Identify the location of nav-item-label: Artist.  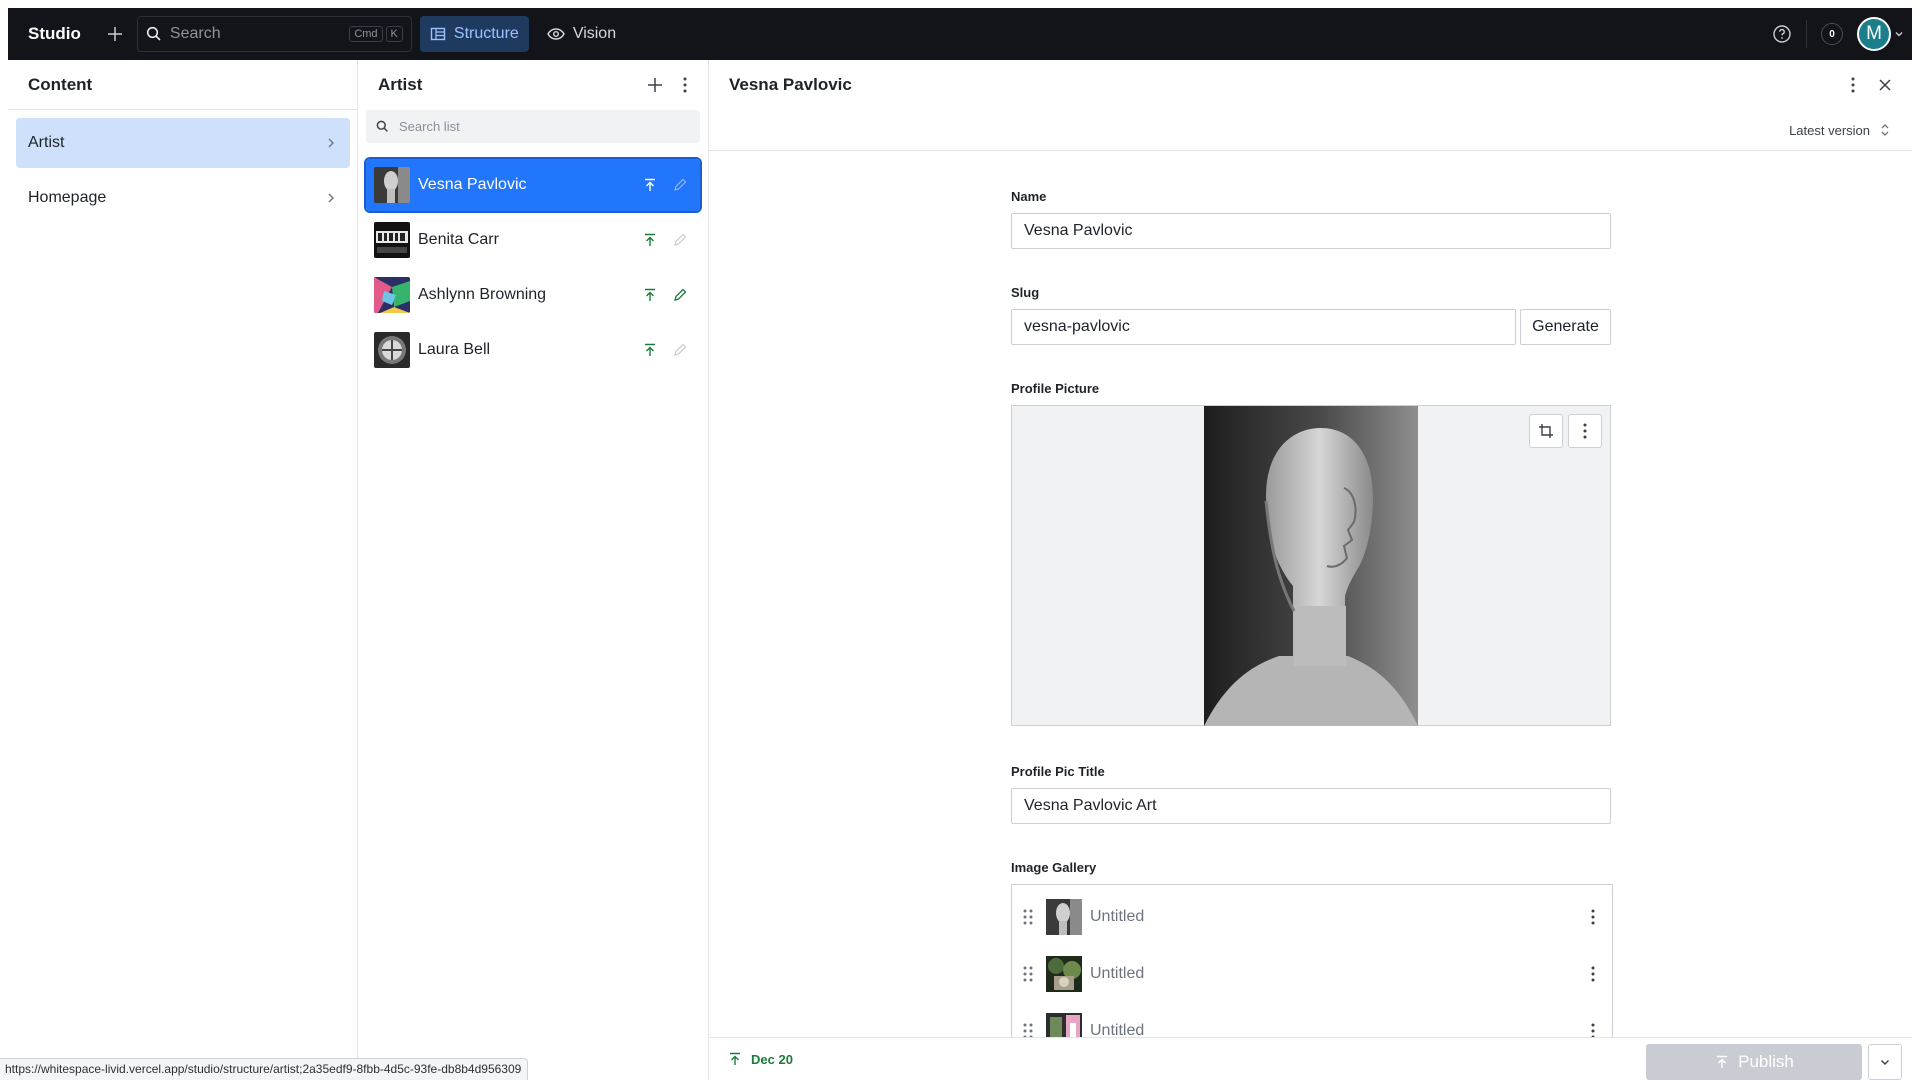
(46, 142).